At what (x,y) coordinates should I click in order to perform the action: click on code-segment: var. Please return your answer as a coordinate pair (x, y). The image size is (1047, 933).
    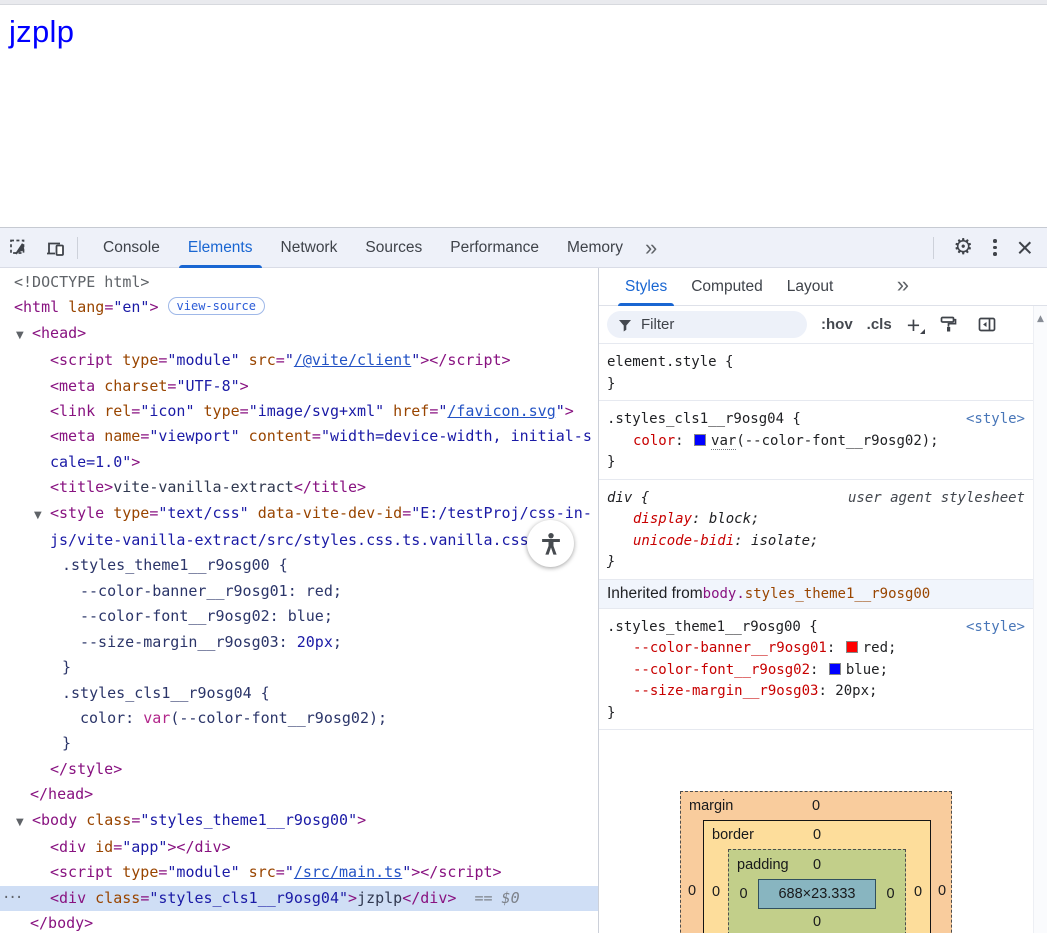
    Looking at the image, I should click on (724, 441).